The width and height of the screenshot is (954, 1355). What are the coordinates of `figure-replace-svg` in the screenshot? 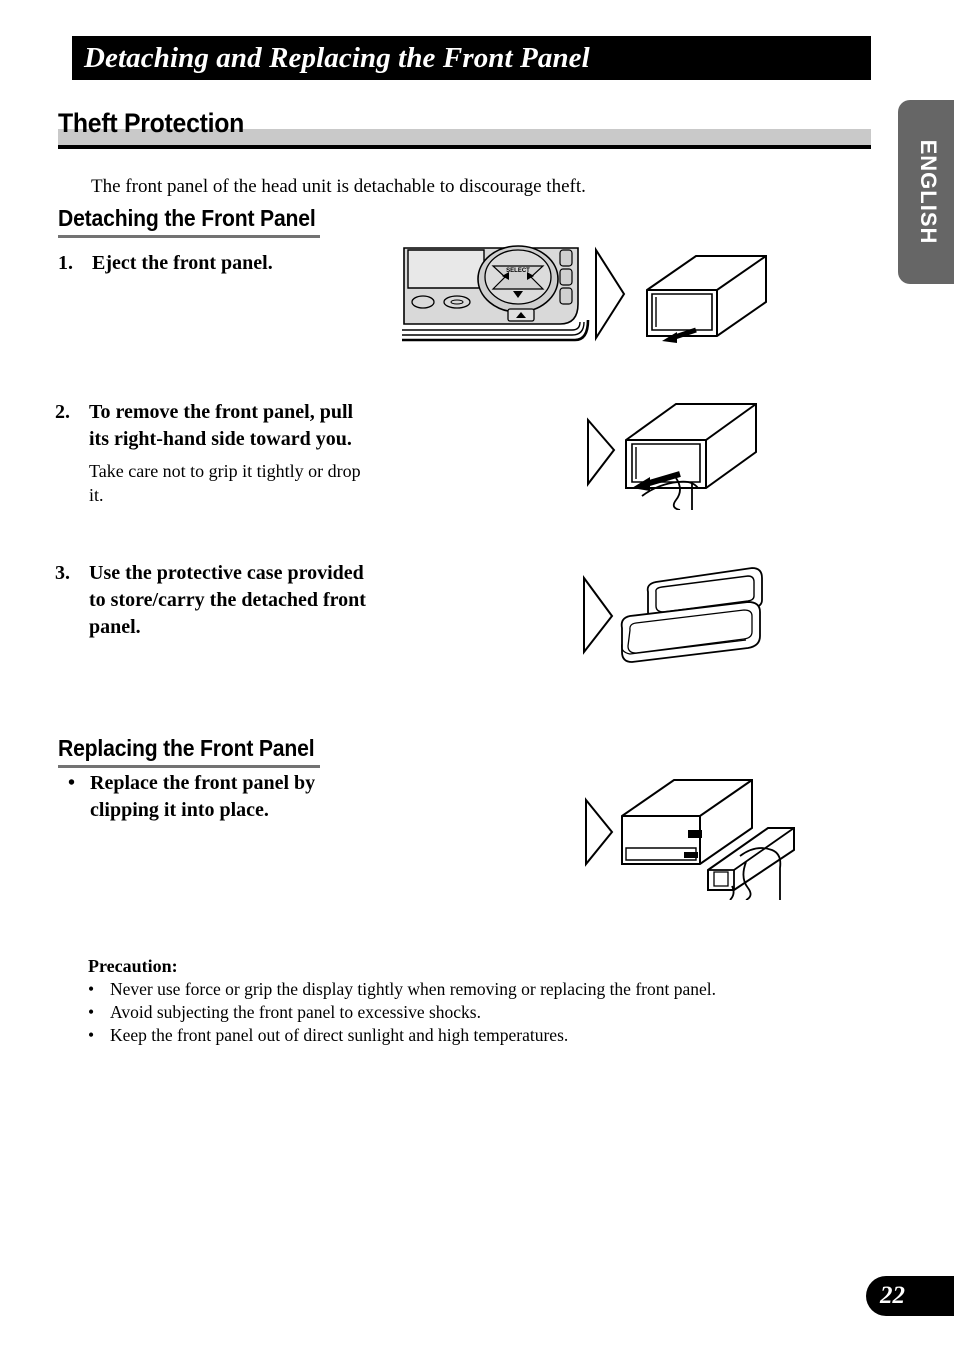 It's located at (690, 840).